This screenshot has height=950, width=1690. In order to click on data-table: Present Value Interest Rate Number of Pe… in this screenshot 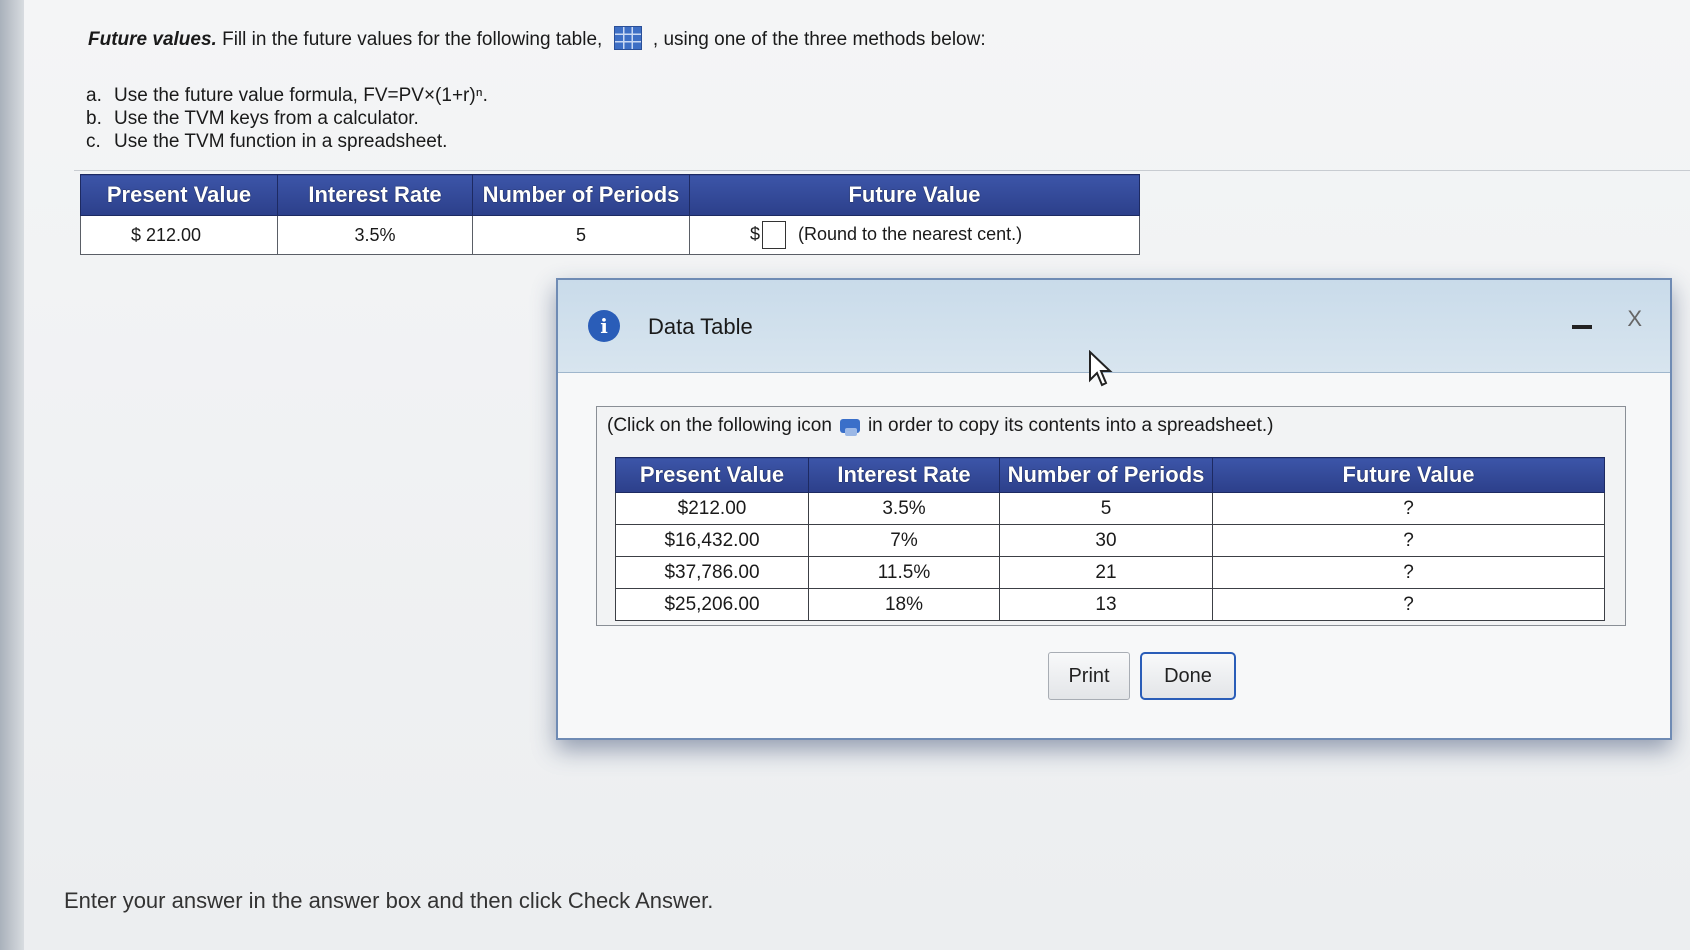, I will do `click(1110, 539)`.